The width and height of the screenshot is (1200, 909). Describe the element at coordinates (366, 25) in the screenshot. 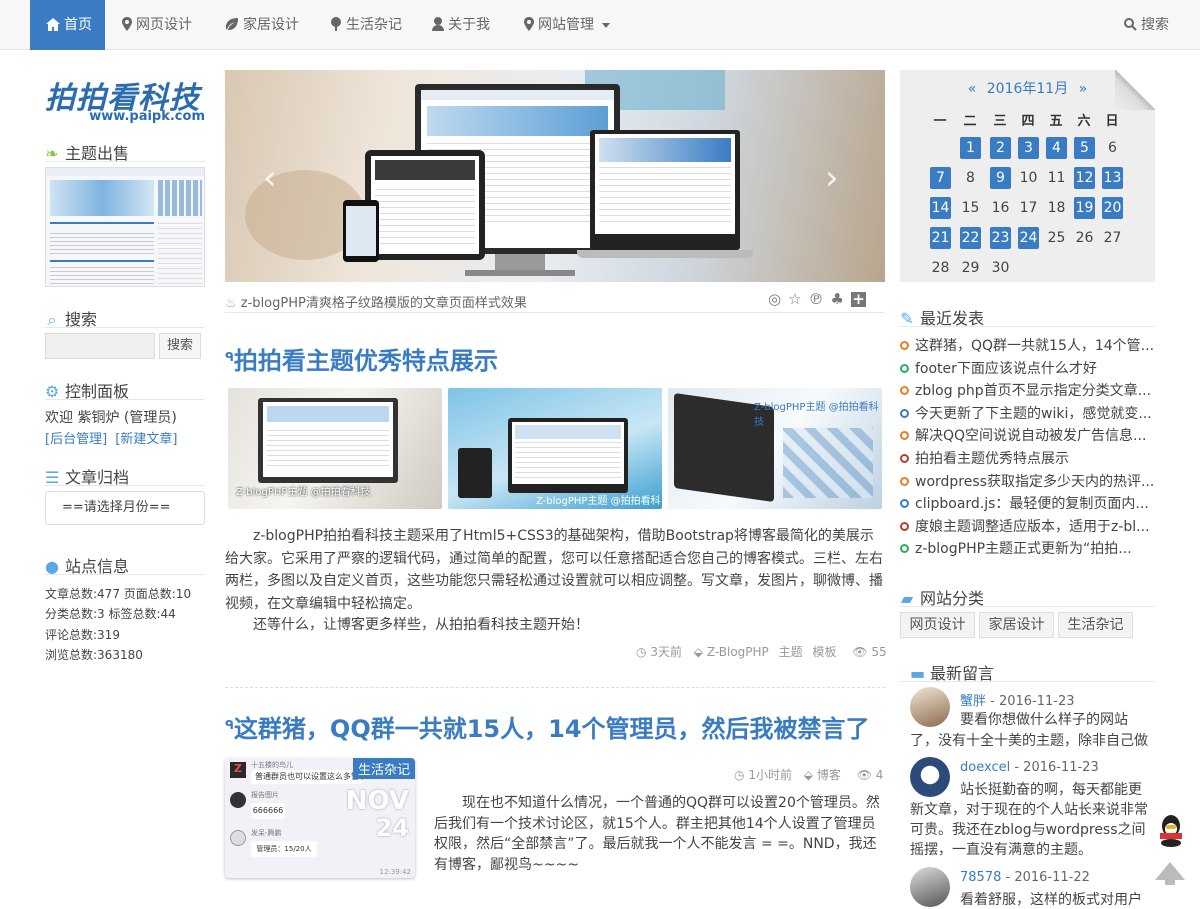

I see `nav-life-notes: 生活杂记` at that location.